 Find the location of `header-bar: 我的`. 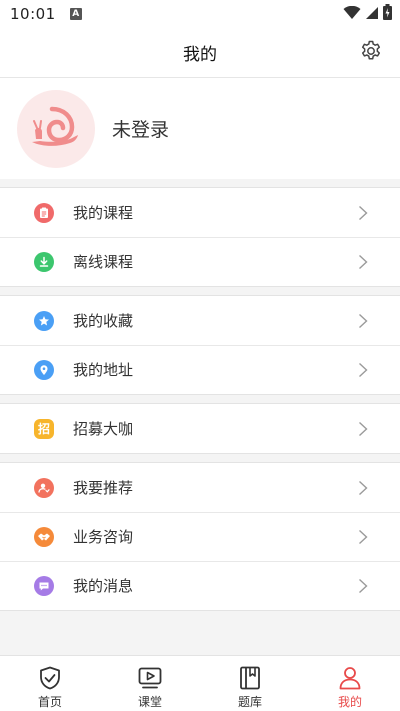

header-bar: 我的 is located at coordinates (200, 53).